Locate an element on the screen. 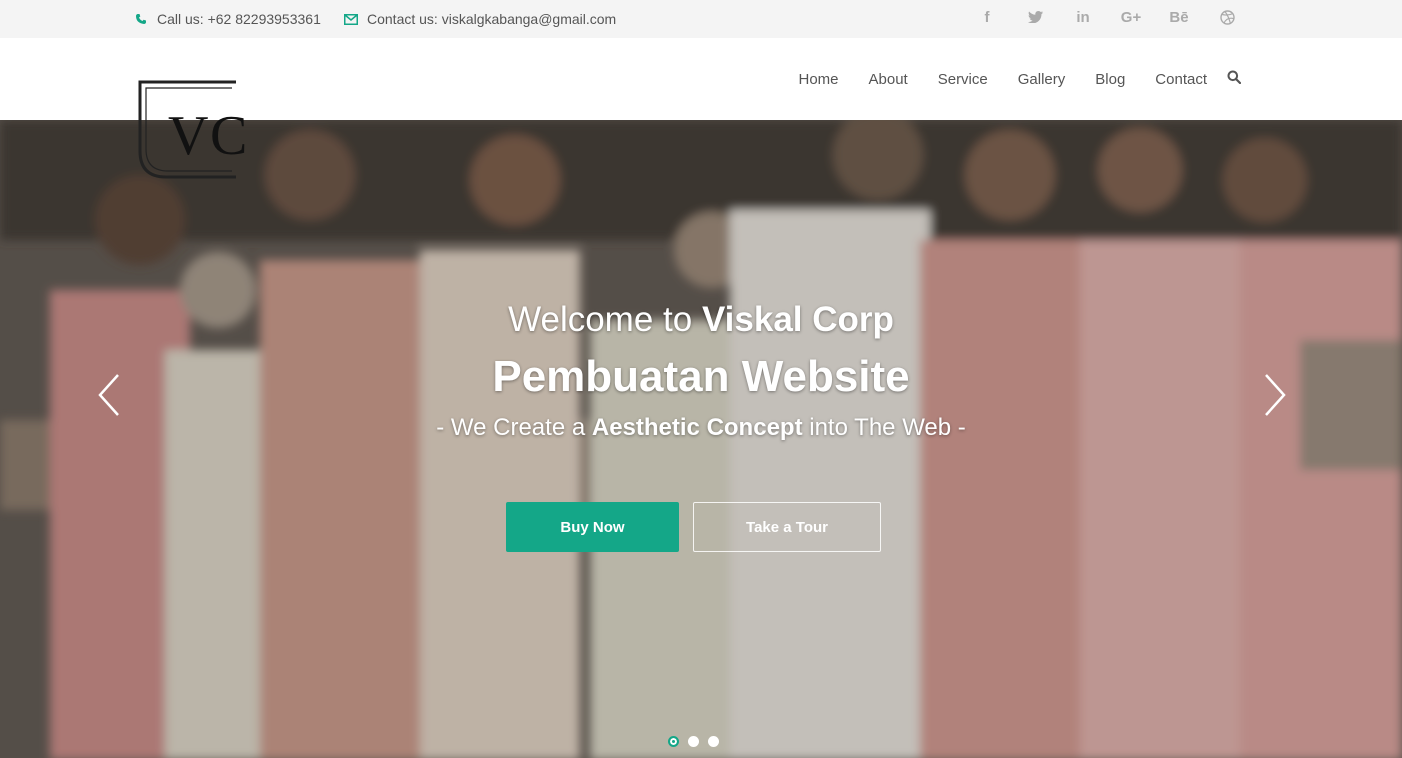 This screenshot has height=758, width=1402. email-contact: Contact us: viskalgkabanga@gmail.com is located at coordinates (479, 19).